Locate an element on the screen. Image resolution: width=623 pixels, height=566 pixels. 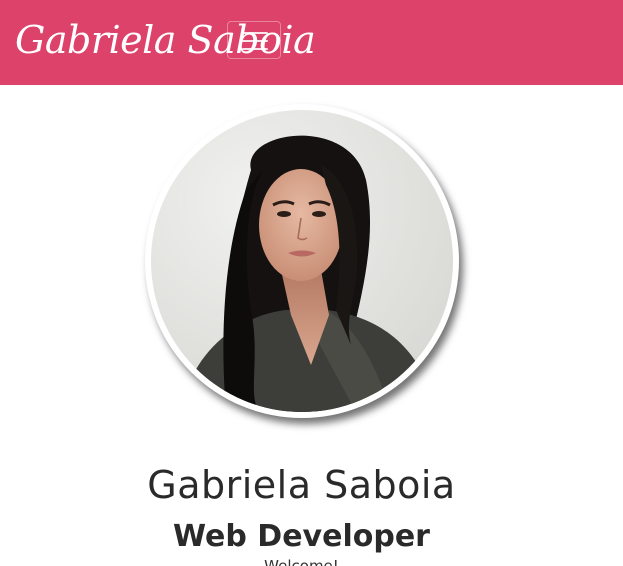
navbar-toggler-button is located at coordinates (254, 40).